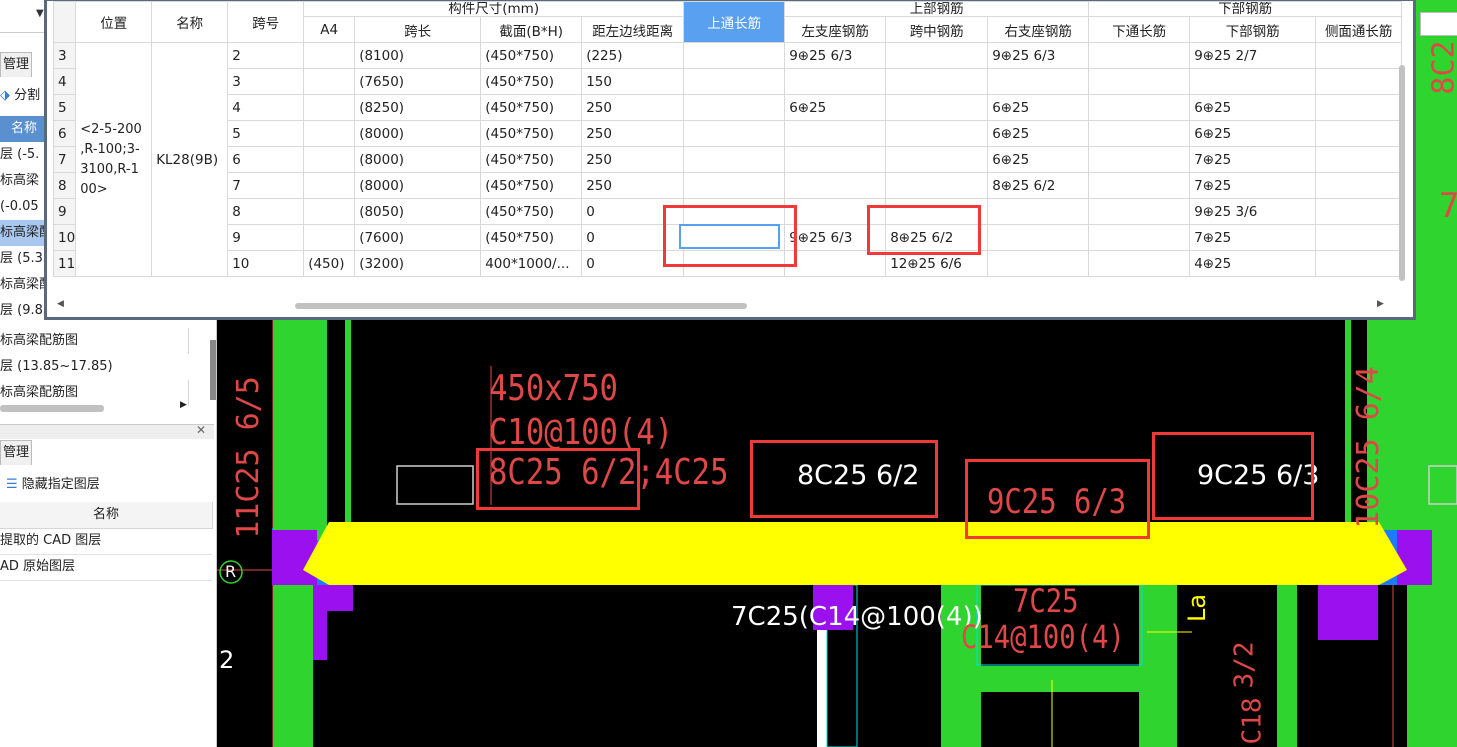  I want to click on table-hscrollbar: ◀ ▶, so click(719, 305).